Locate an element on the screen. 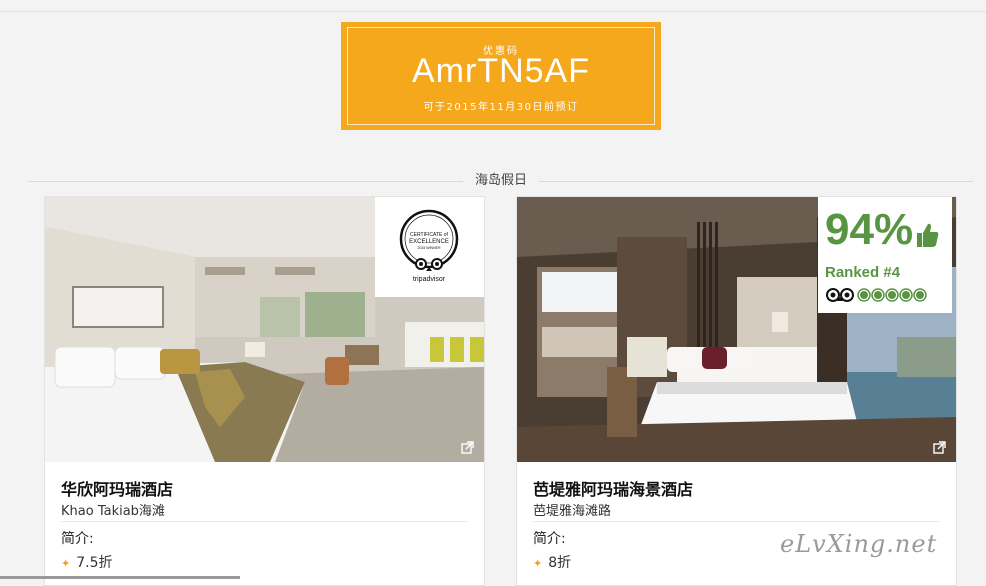 This screenshot has height=586, width=986. coupon-code: AmrTN5AF is located at coordinates (501, 71).